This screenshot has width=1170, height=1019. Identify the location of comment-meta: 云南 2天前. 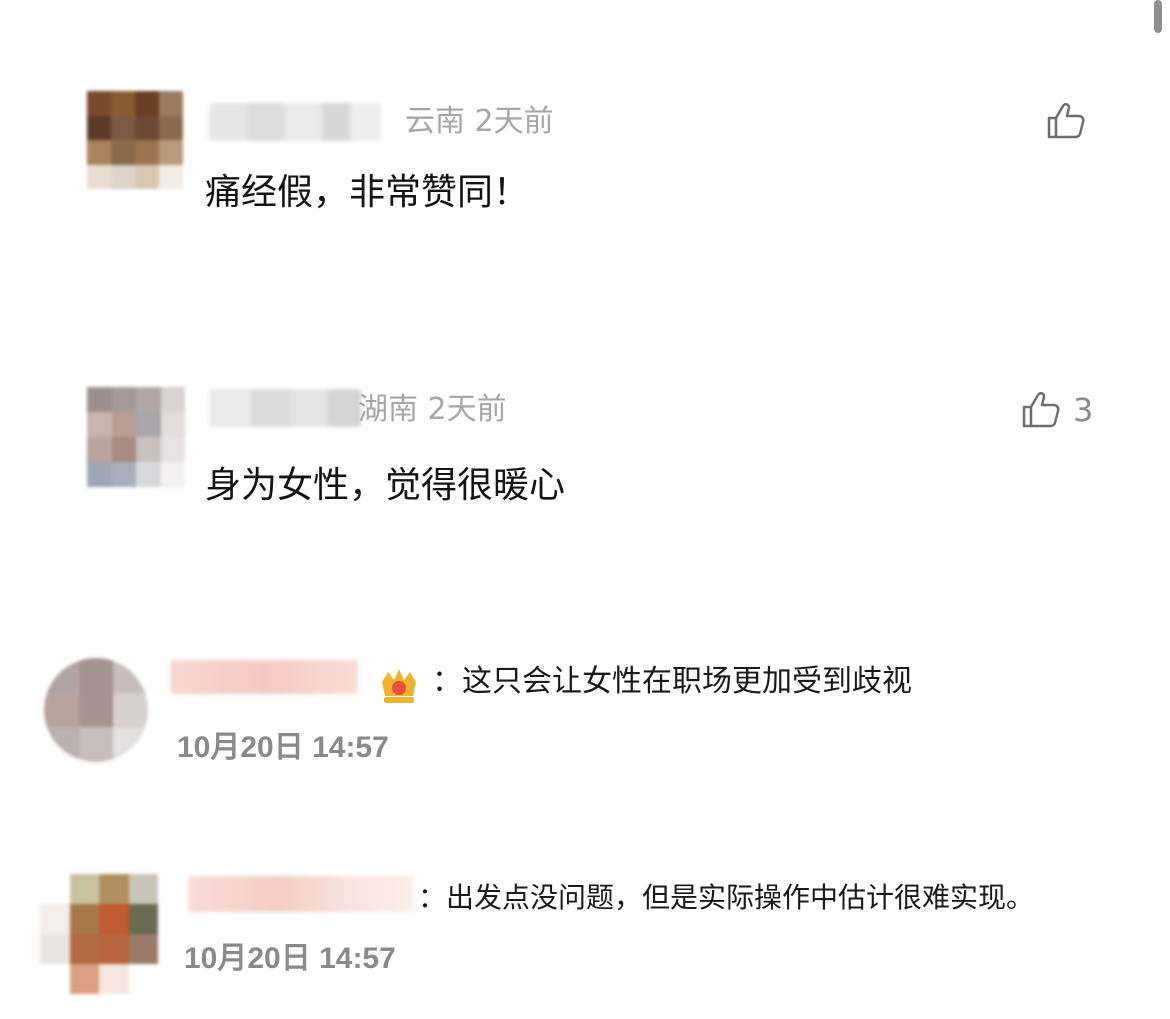
(479, 122).